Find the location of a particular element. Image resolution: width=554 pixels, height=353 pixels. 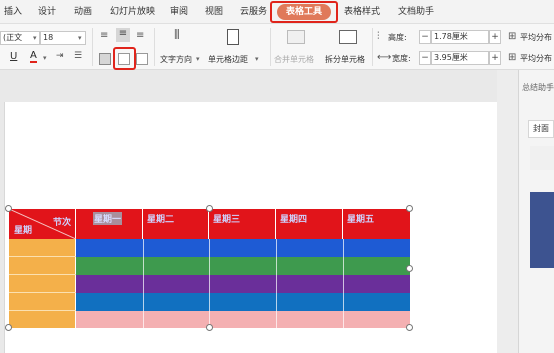

cell-margin-icon is located at coordinates (233, 37).